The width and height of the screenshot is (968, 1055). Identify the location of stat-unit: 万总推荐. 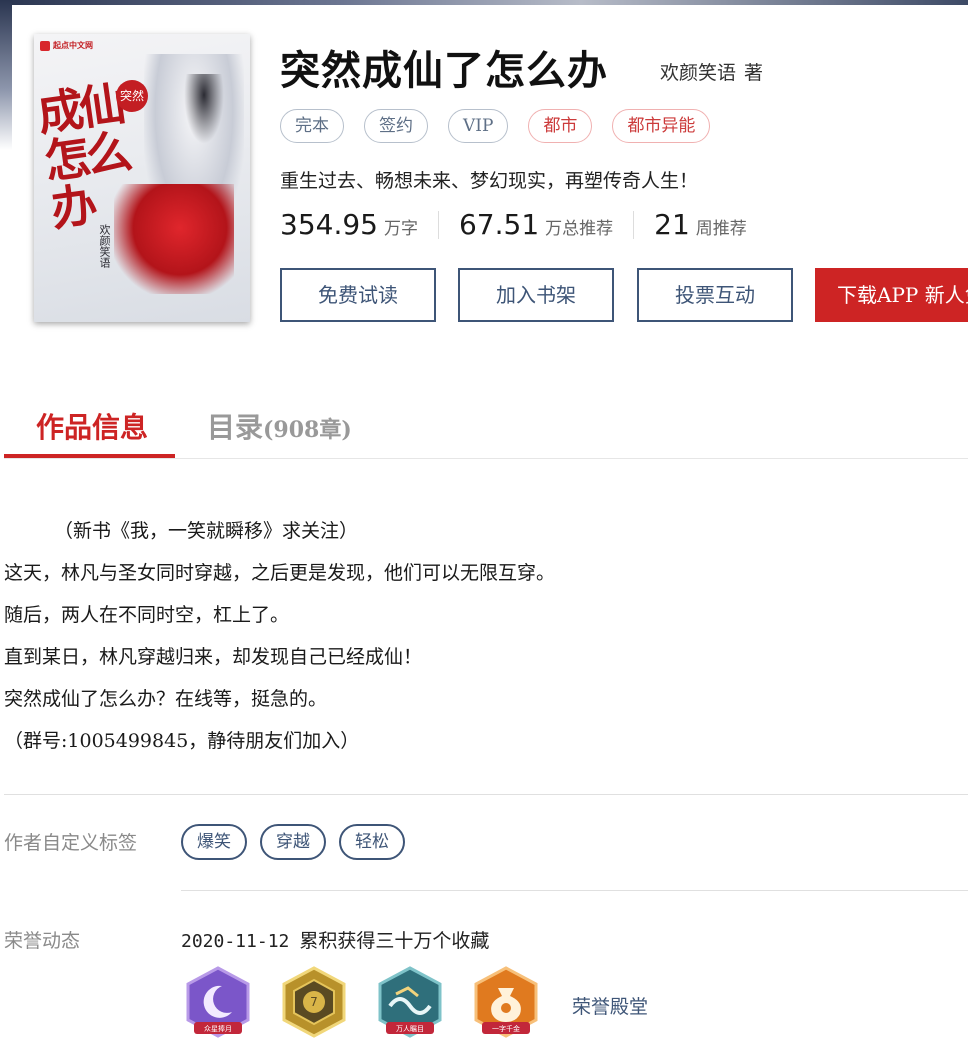
(579, 229).